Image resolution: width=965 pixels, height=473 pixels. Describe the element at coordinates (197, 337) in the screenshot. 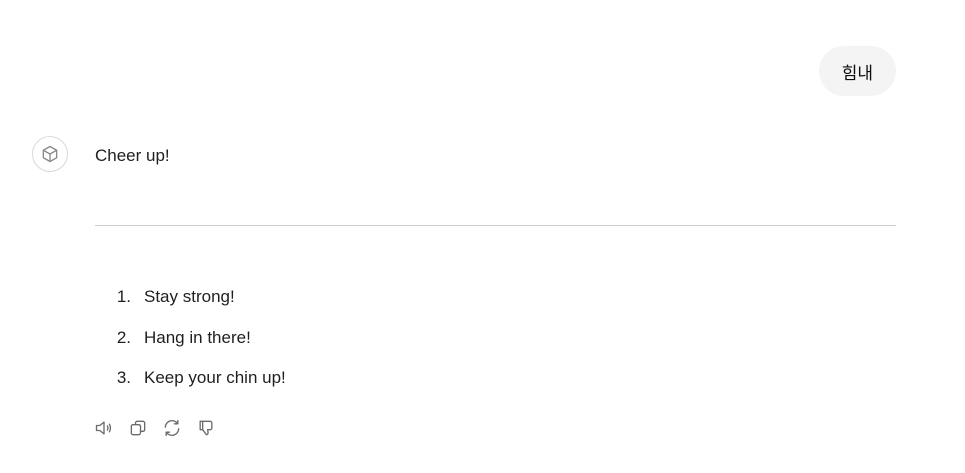

I see `list-item-text: Hang in there!` at that location.